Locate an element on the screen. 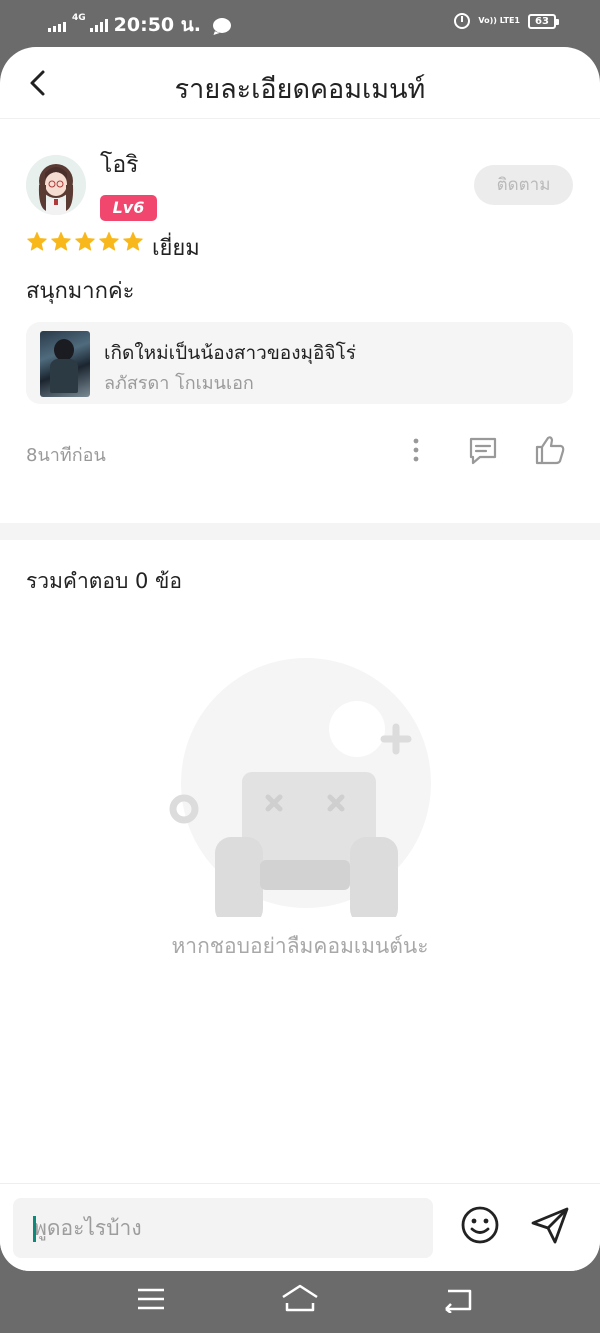  emoji-button is located at coordinates (480, 1225).